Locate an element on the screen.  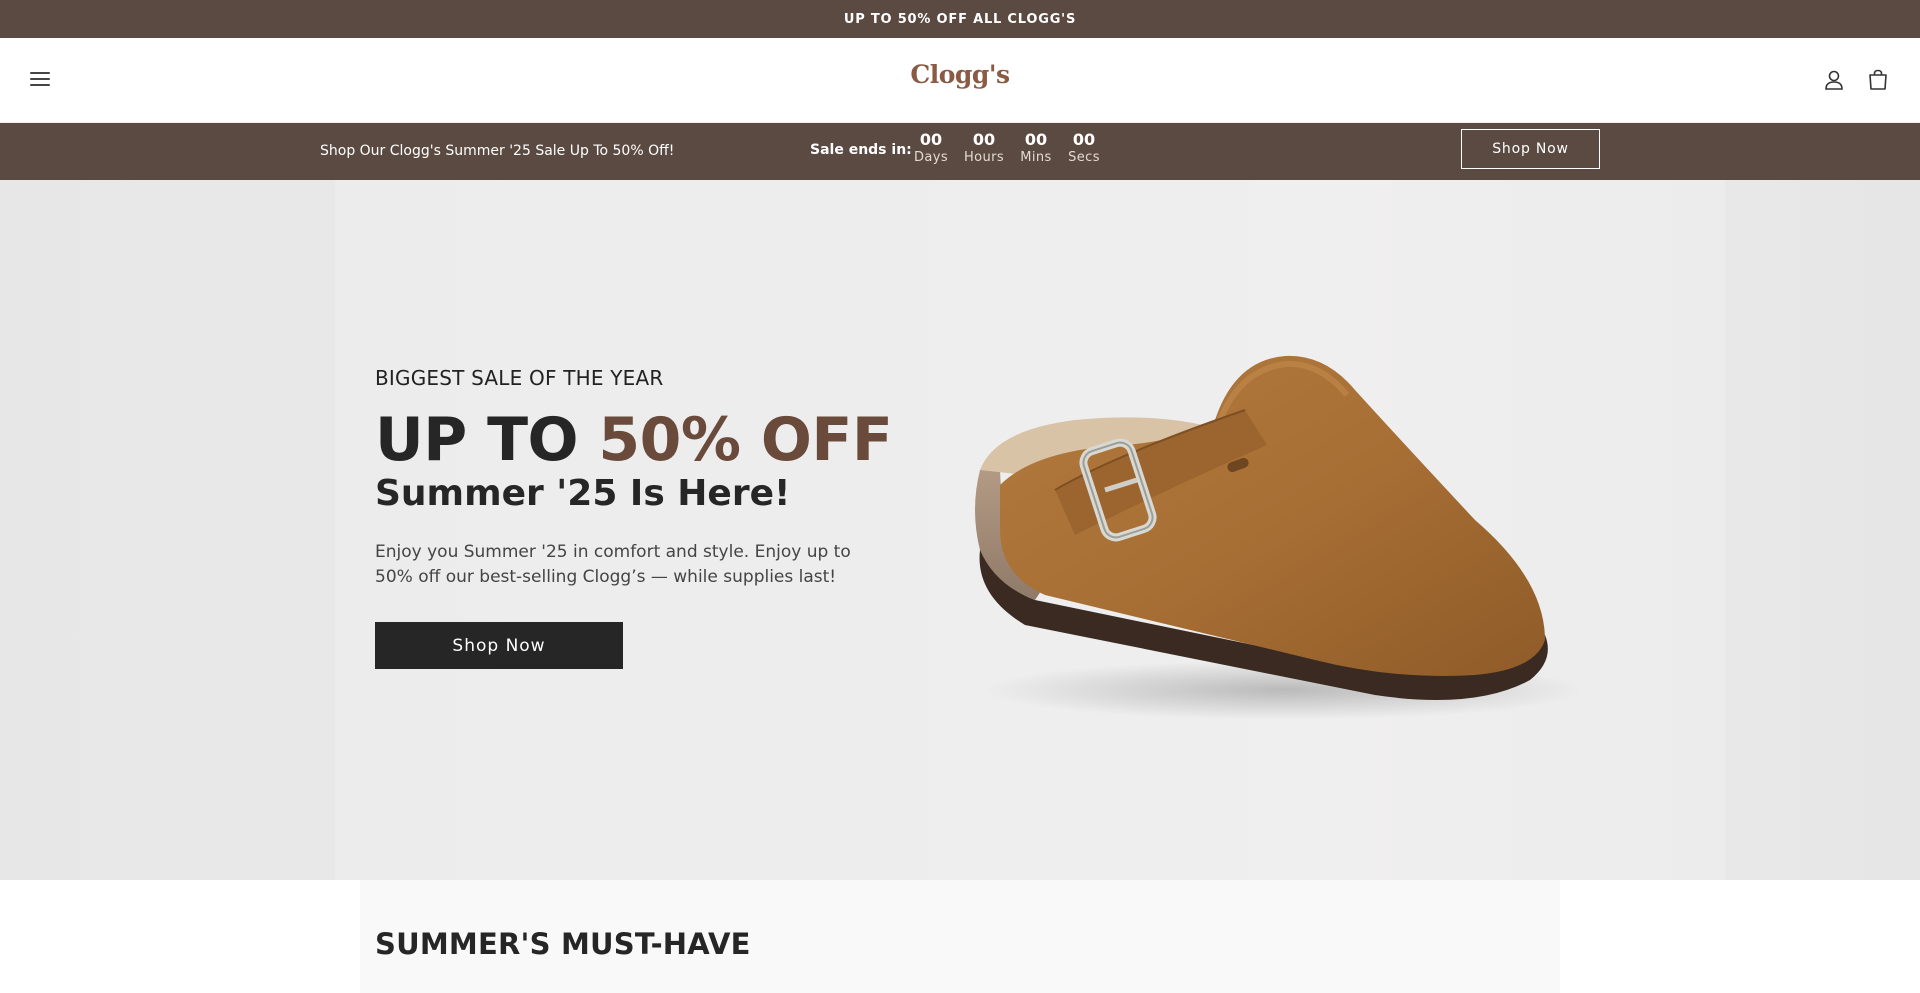
hero-headline: UP TO 50% OFF is located at coordinates (634, 440).